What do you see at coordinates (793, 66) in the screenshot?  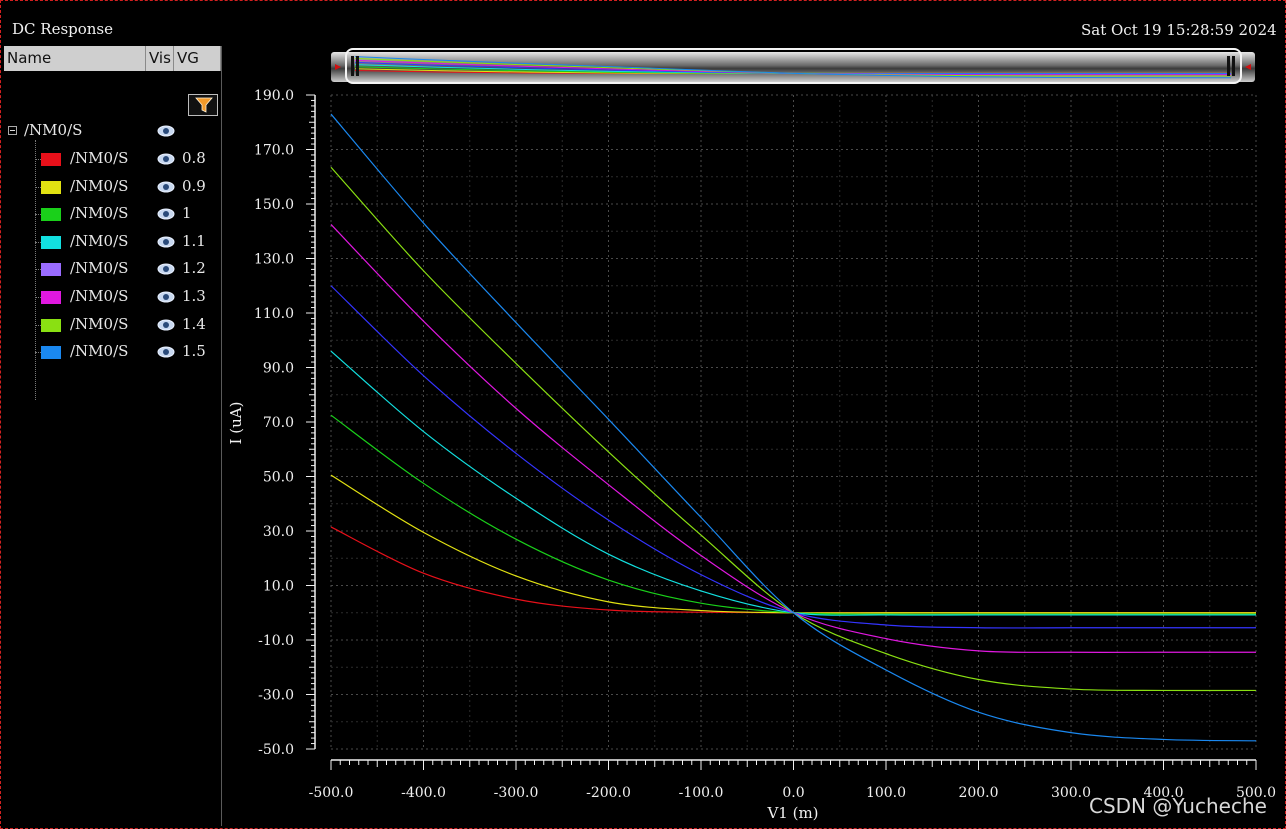 I see `zoom-scroller` at bounding box center [793, 66].